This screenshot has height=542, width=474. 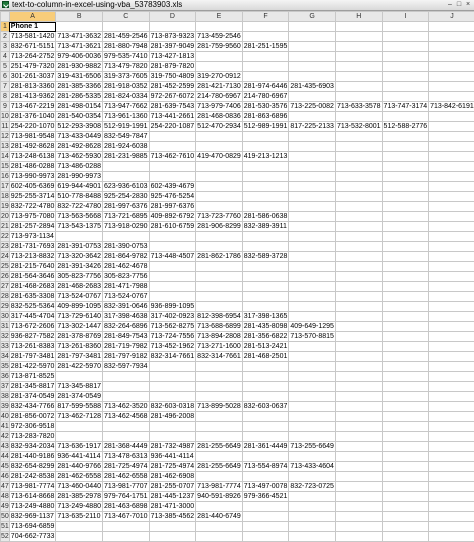 I want to click on column-header-b: B, so click(x=79, y=17).